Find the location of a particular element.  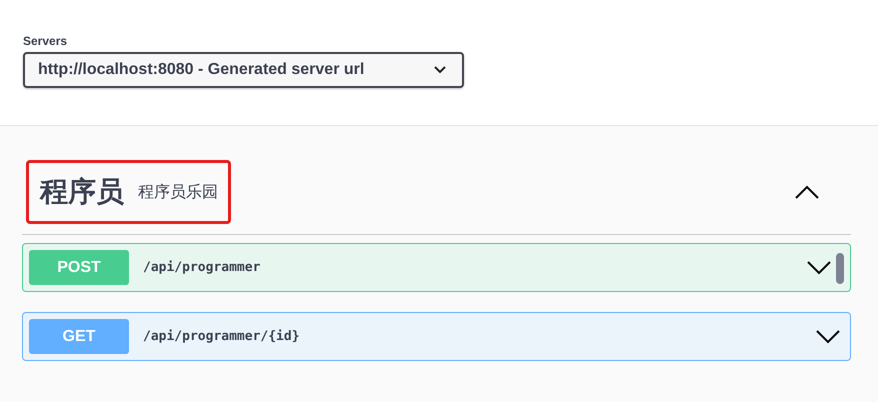

caret-icon is located at coordinates (440, 70).